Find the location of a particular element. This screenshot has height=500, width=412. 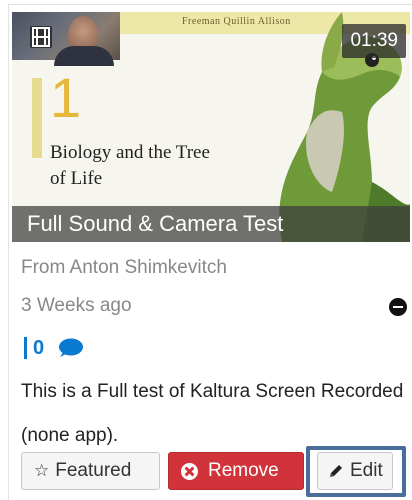

edit-button: Edit is located at coordinates (355, 471).